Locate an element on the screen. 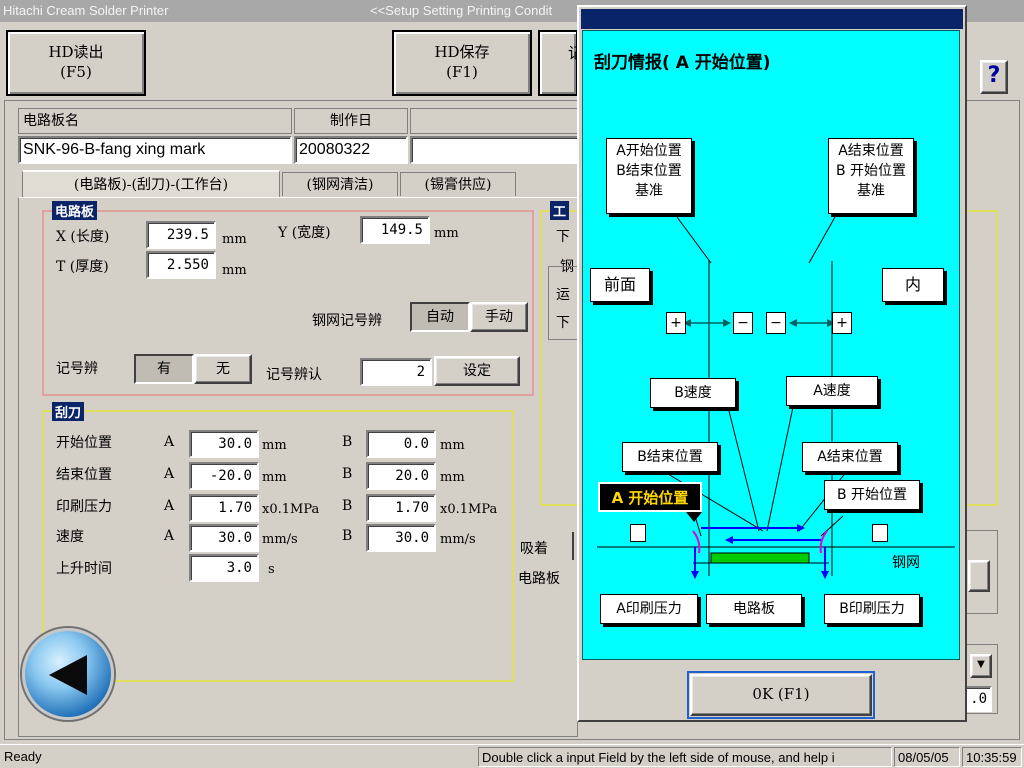 The width and height of the screenshot is (1024, 768). plus-button-right: + is located at coordinates (842, 323).